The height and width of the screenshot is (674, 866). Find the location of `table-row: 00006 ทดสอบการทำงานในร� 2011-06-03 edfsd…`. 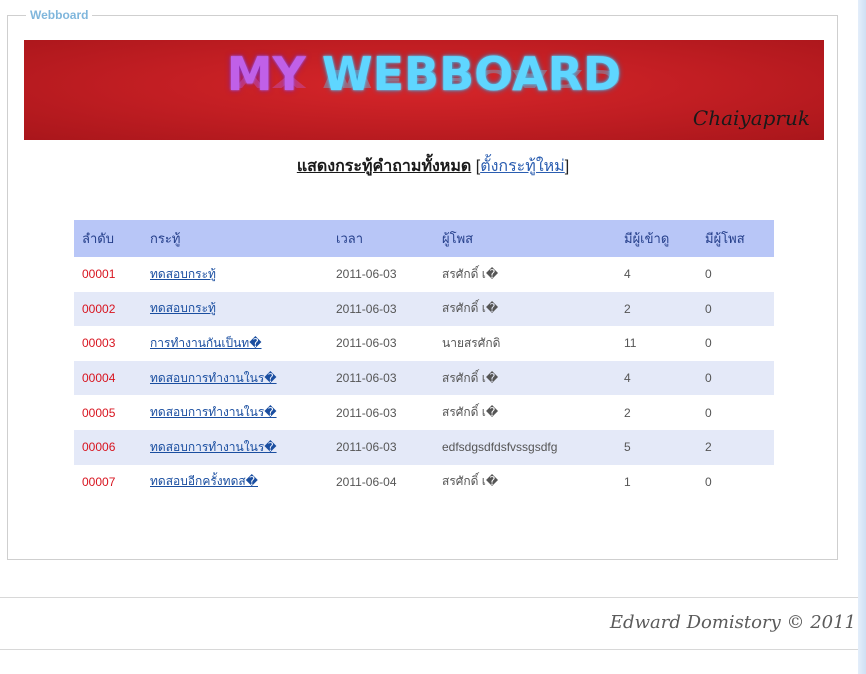

table-row: 00006 ทดสอบการทำงานในร� 2011-06-03 edfsd… is located at coordinates (424, 447).